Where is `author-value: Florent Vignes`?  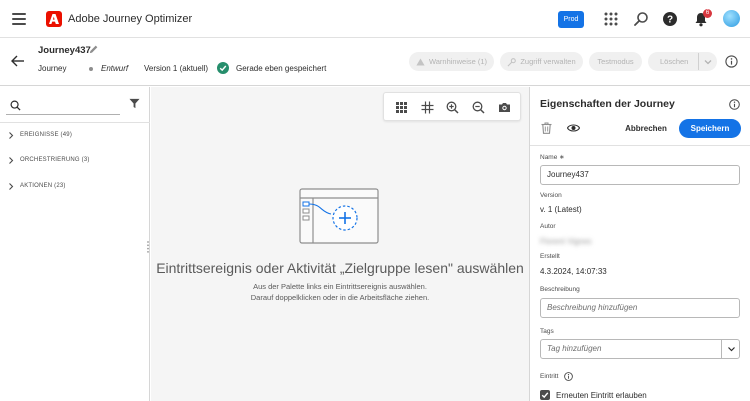
author-value: Florent Vignes is located at coordinates (566, 241).